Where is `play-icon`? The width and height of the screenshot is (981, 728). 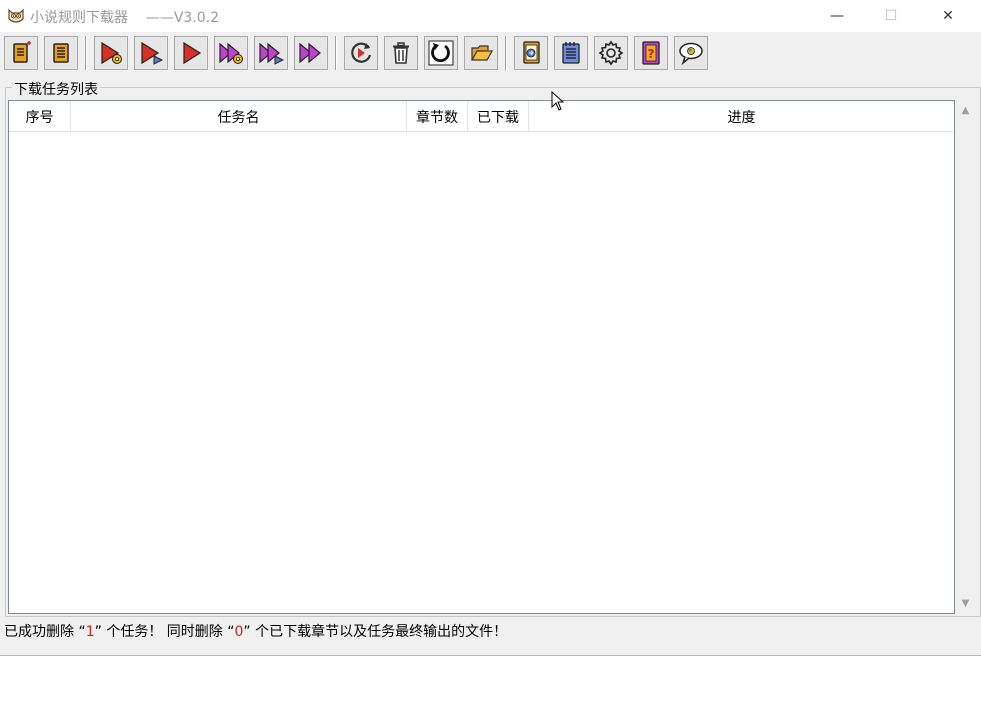
play-icon is located at coordinates (192, 53).